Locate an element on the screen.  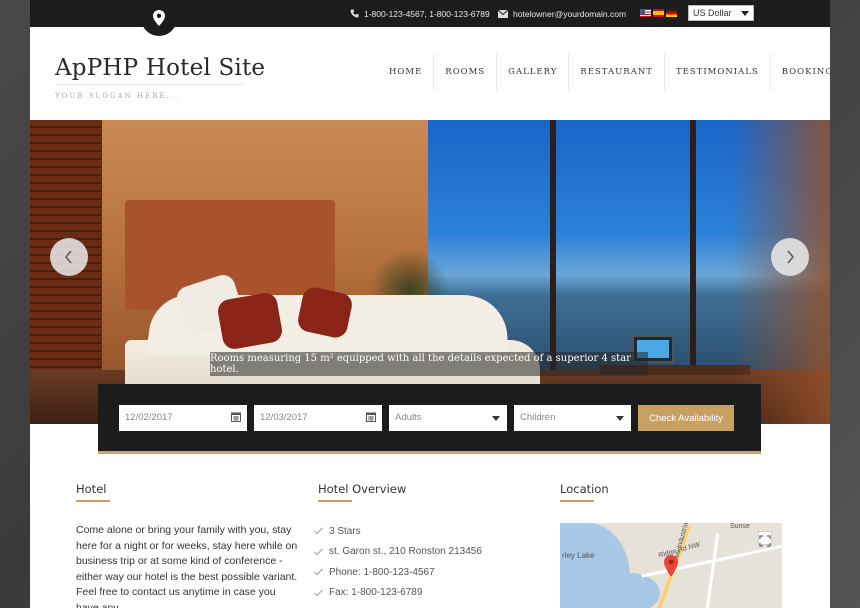
list-item: Phone: 1-800-123-4567 is located at coordinates (398, 572).